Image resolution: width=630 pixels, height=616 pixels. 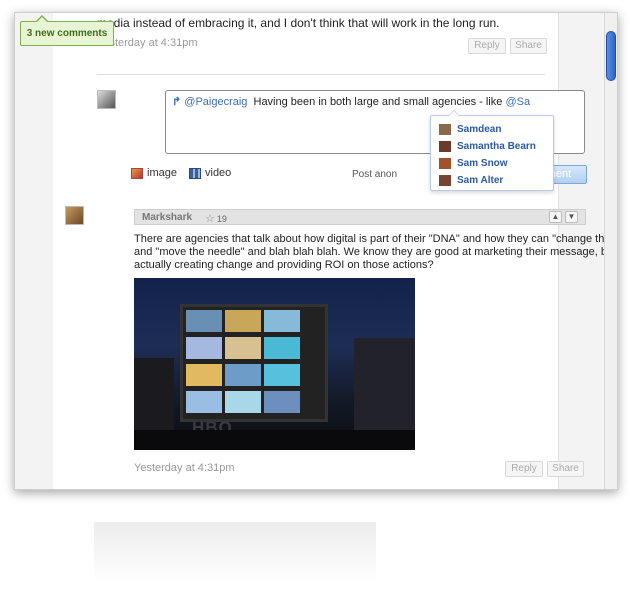 What do you see at coordinates (571, 217) in the screenshot?
I see `thumbs-down-icon: ▼` at bounding box center [571, 217].